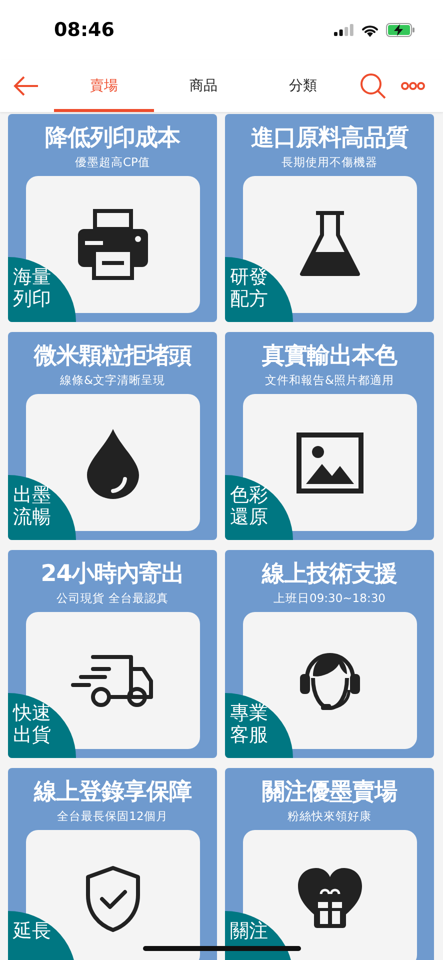 The width and height of the screenshot is (443, 960). Describe the element at coordinates (249, 277) in the screenshot. I see `badge-text: 研發` at that location.